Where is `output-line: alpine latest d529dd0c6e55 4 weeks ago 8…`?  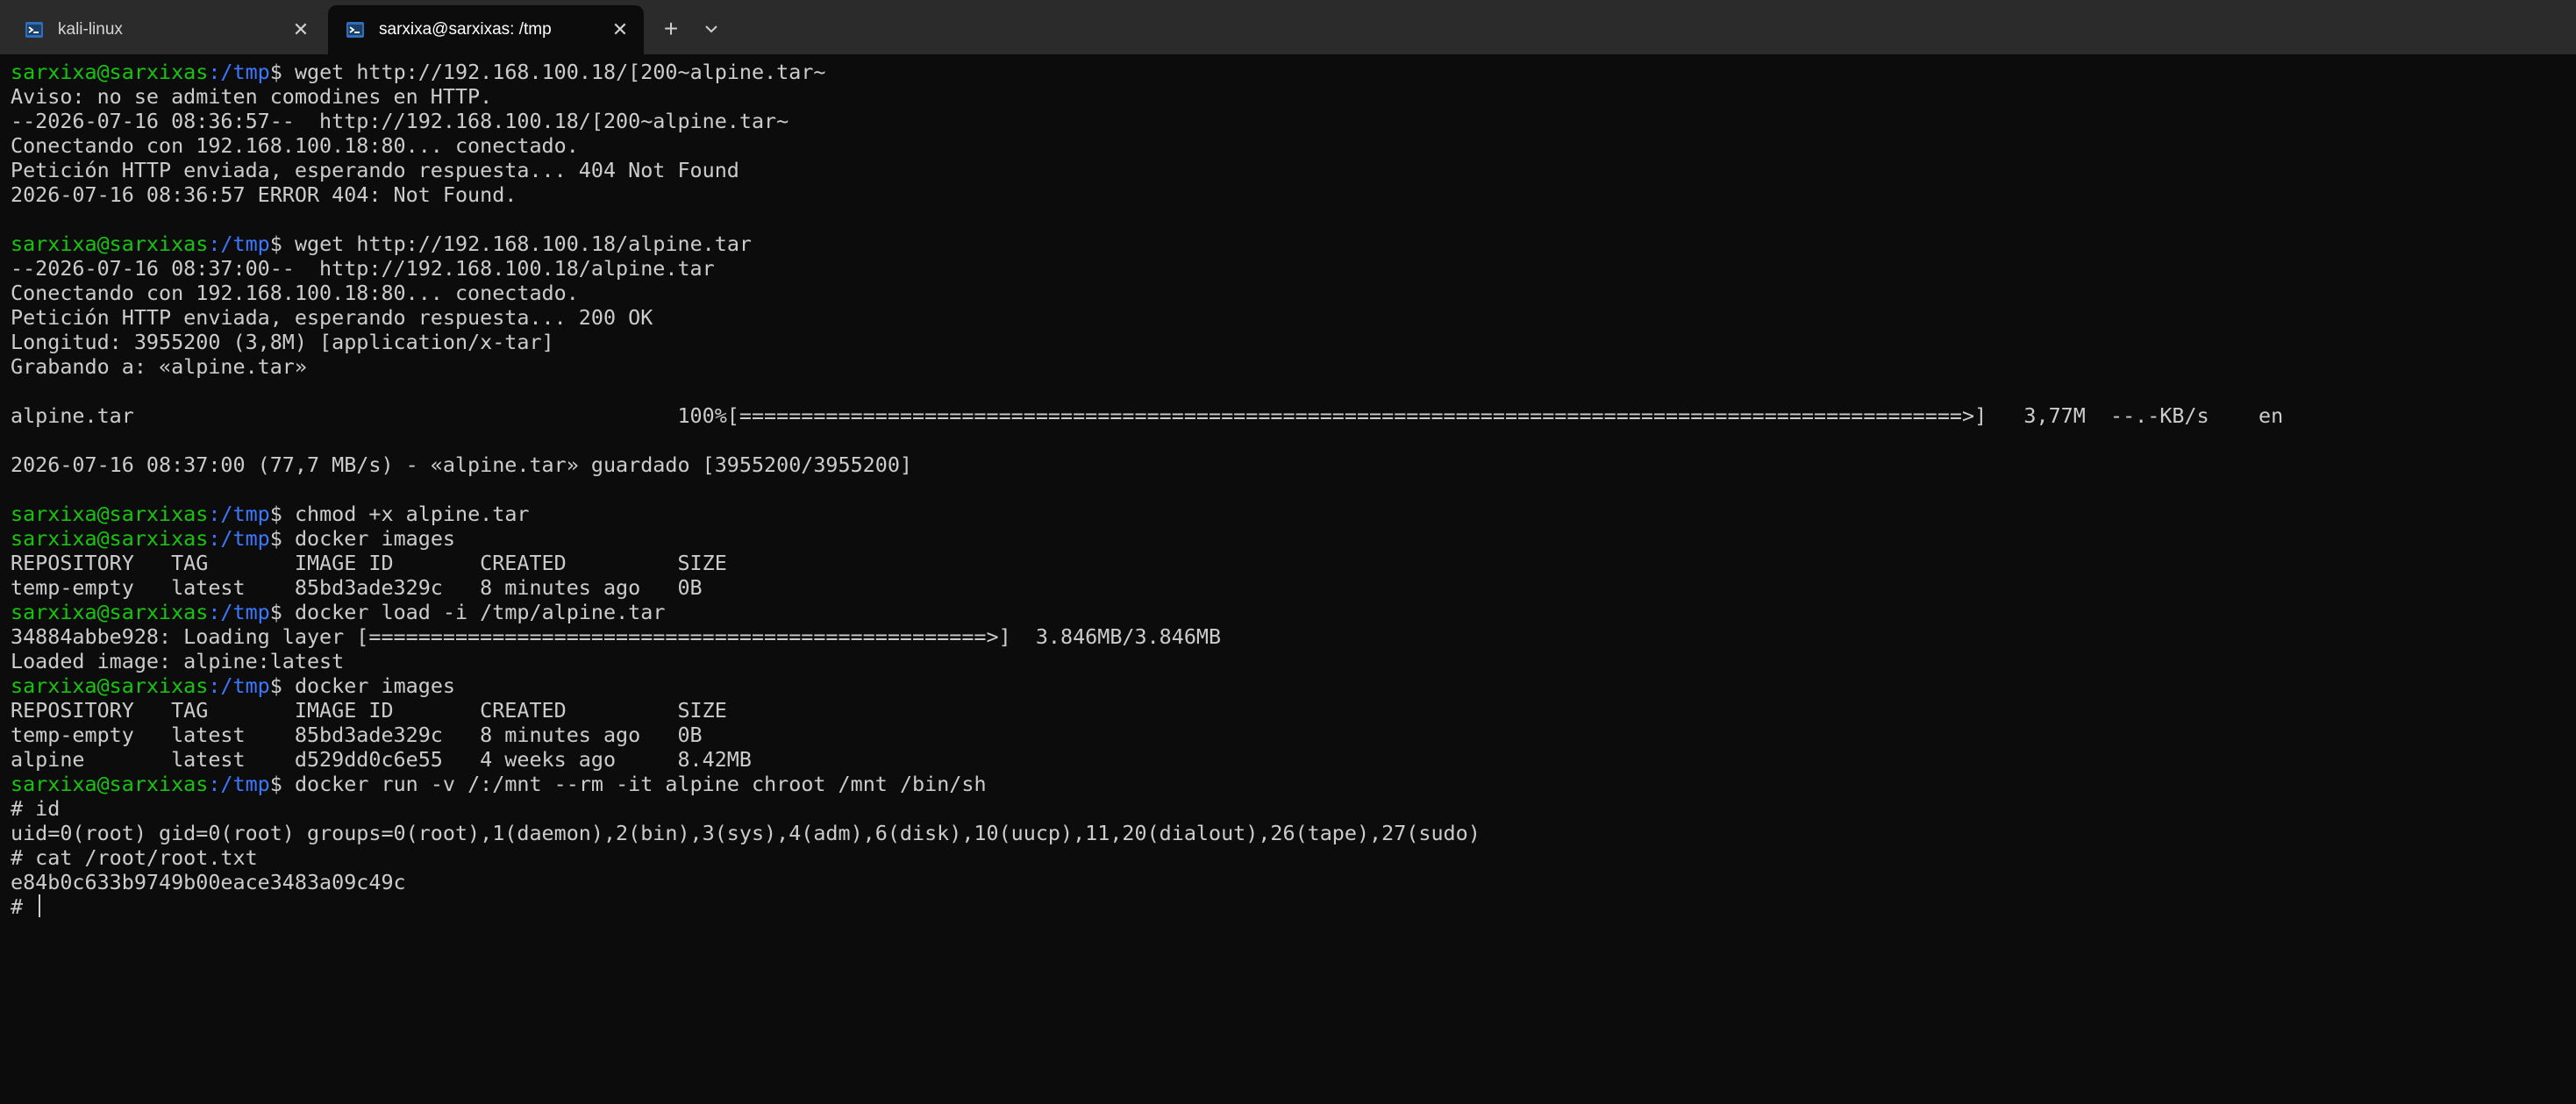 output-line: alpine latest d529dd0c6e55 4 weeks ago 8… is located at coordinates (382, 760).